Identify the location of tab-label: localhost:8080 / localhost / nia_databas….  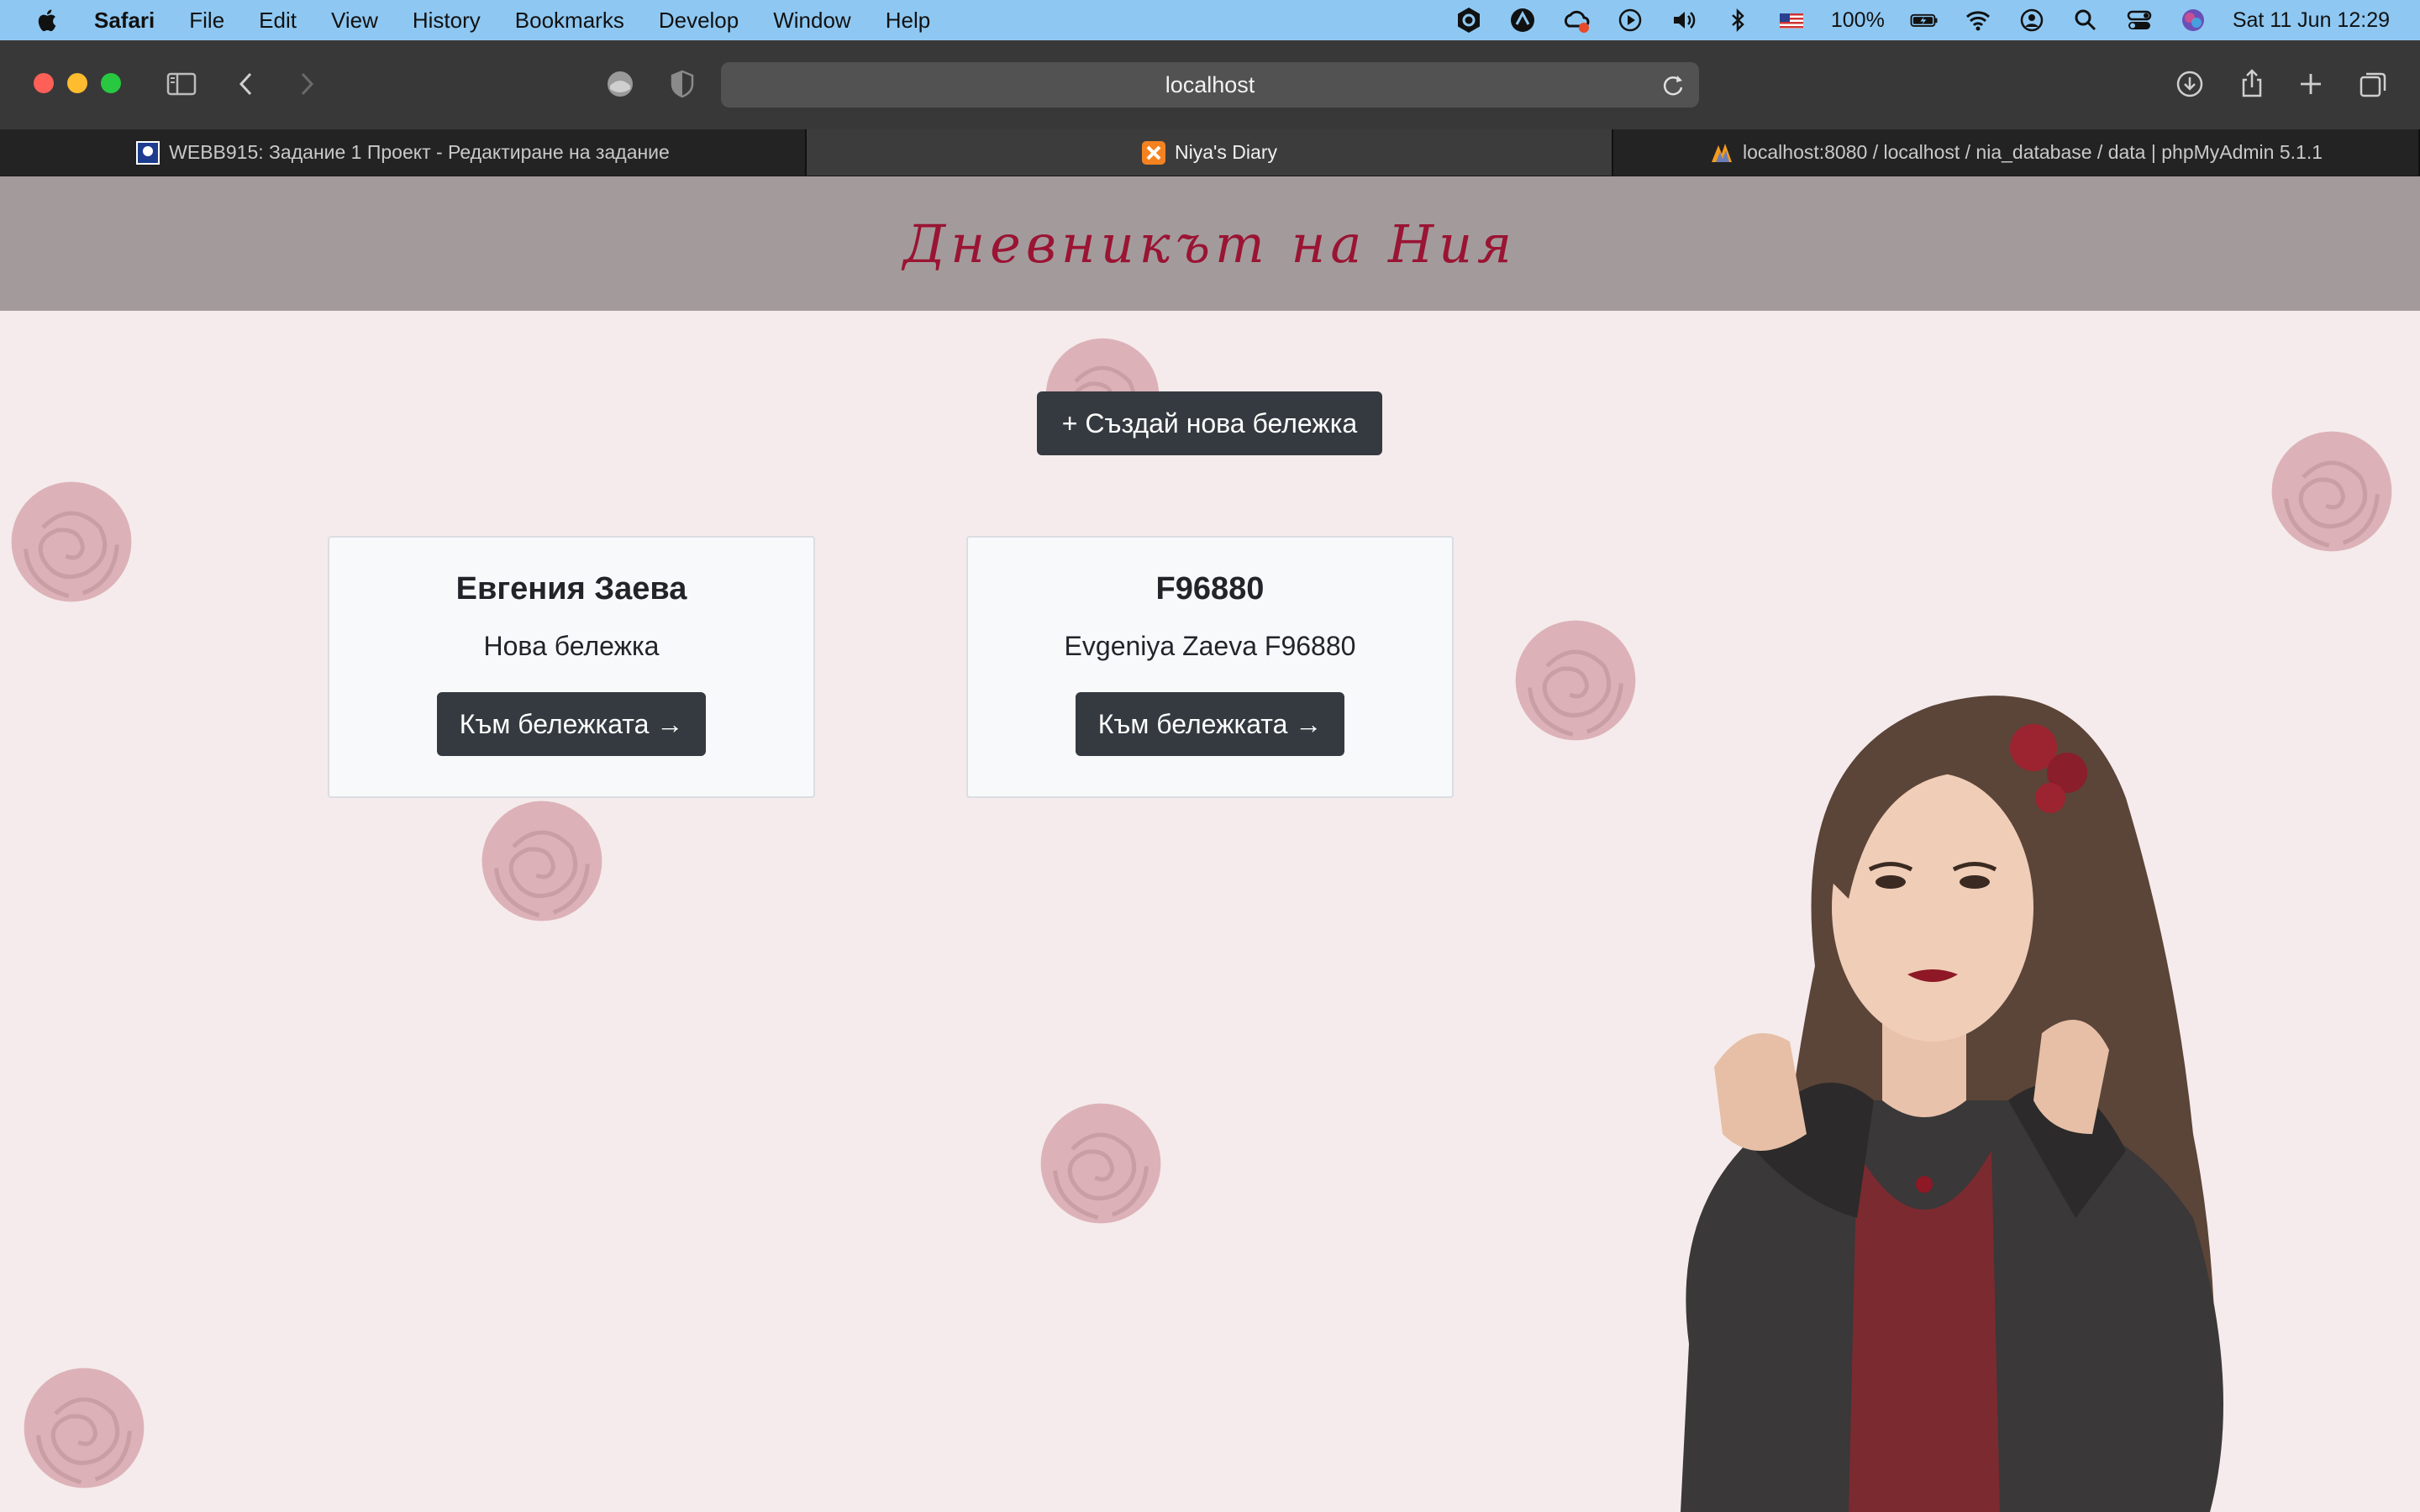
(2033, 152).